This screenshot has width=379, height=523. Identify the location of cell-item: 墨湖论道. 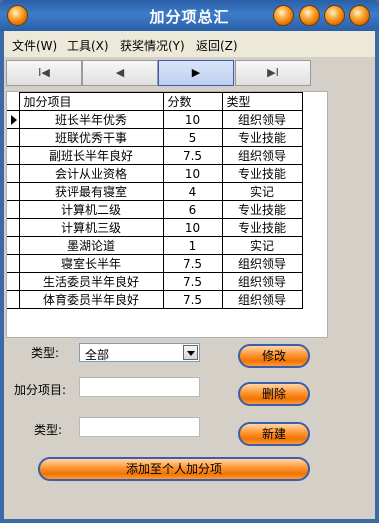
(91, 245).